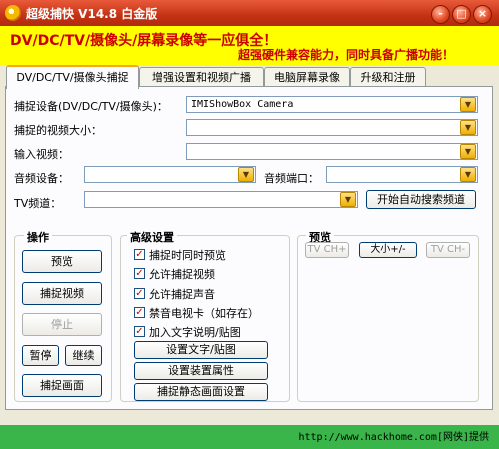  What do you see at coordinates (139, 293) in the screenshot?
I see `allow-capture-audio-checkbox: ✓` at bounding box center [139, 293].